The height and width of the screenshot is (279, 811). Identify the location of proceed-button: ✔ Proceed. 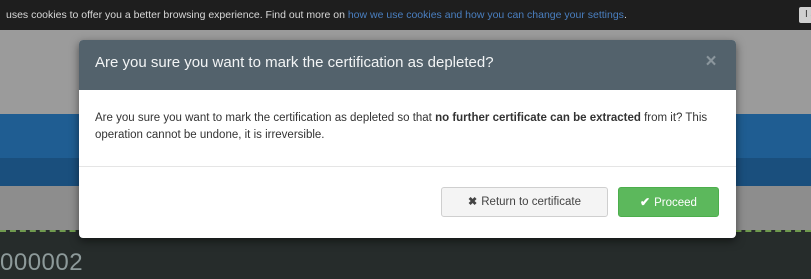
(668, 202).